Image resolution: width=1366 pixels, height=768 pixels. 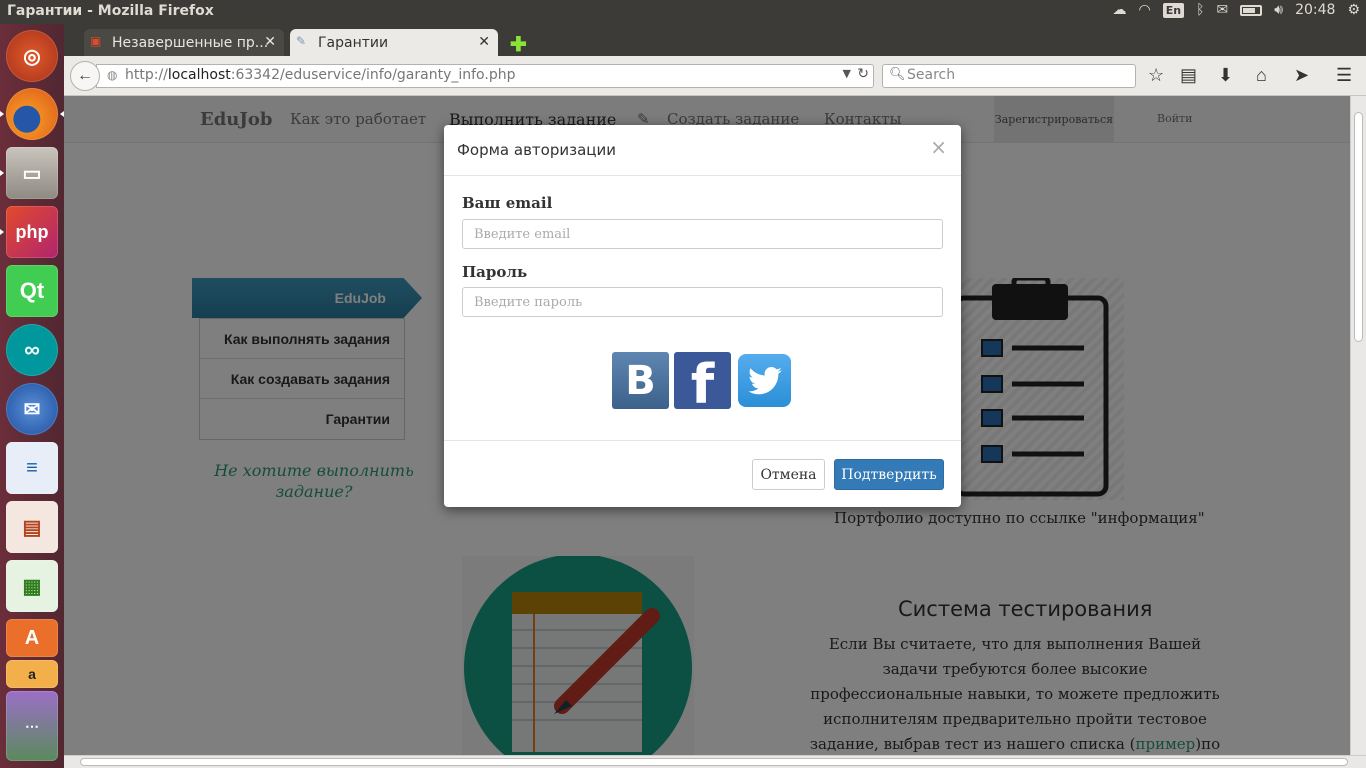 What do you see at coordinates (1156, 75) in the screenshot?
I see `bookmark-star-icon: ☆` at bounding box center [1156, 75].